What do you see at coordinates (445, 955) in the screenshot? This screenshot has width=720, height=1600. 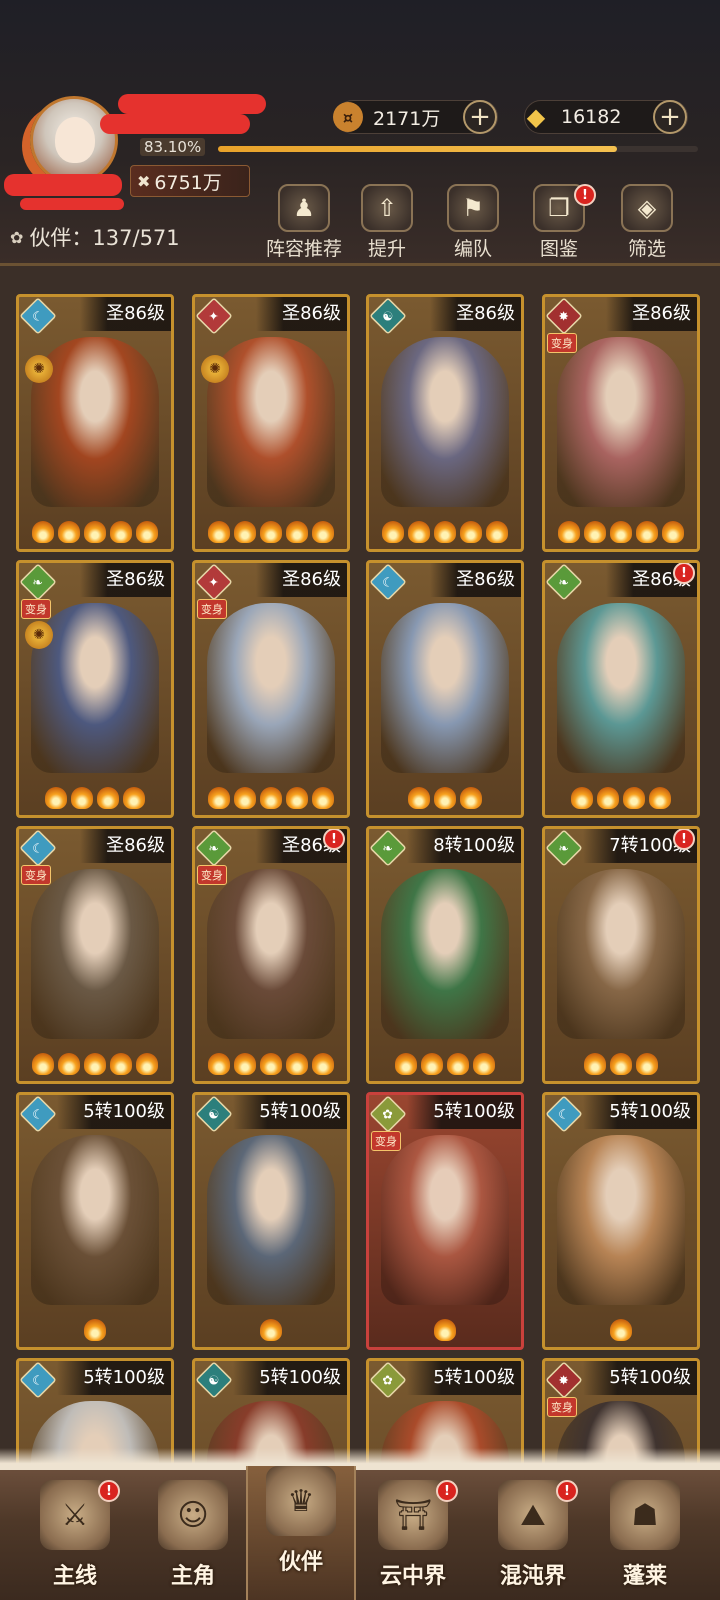 I see `partner-card: 8转100级 ❧` at bounding box center [445, 955].